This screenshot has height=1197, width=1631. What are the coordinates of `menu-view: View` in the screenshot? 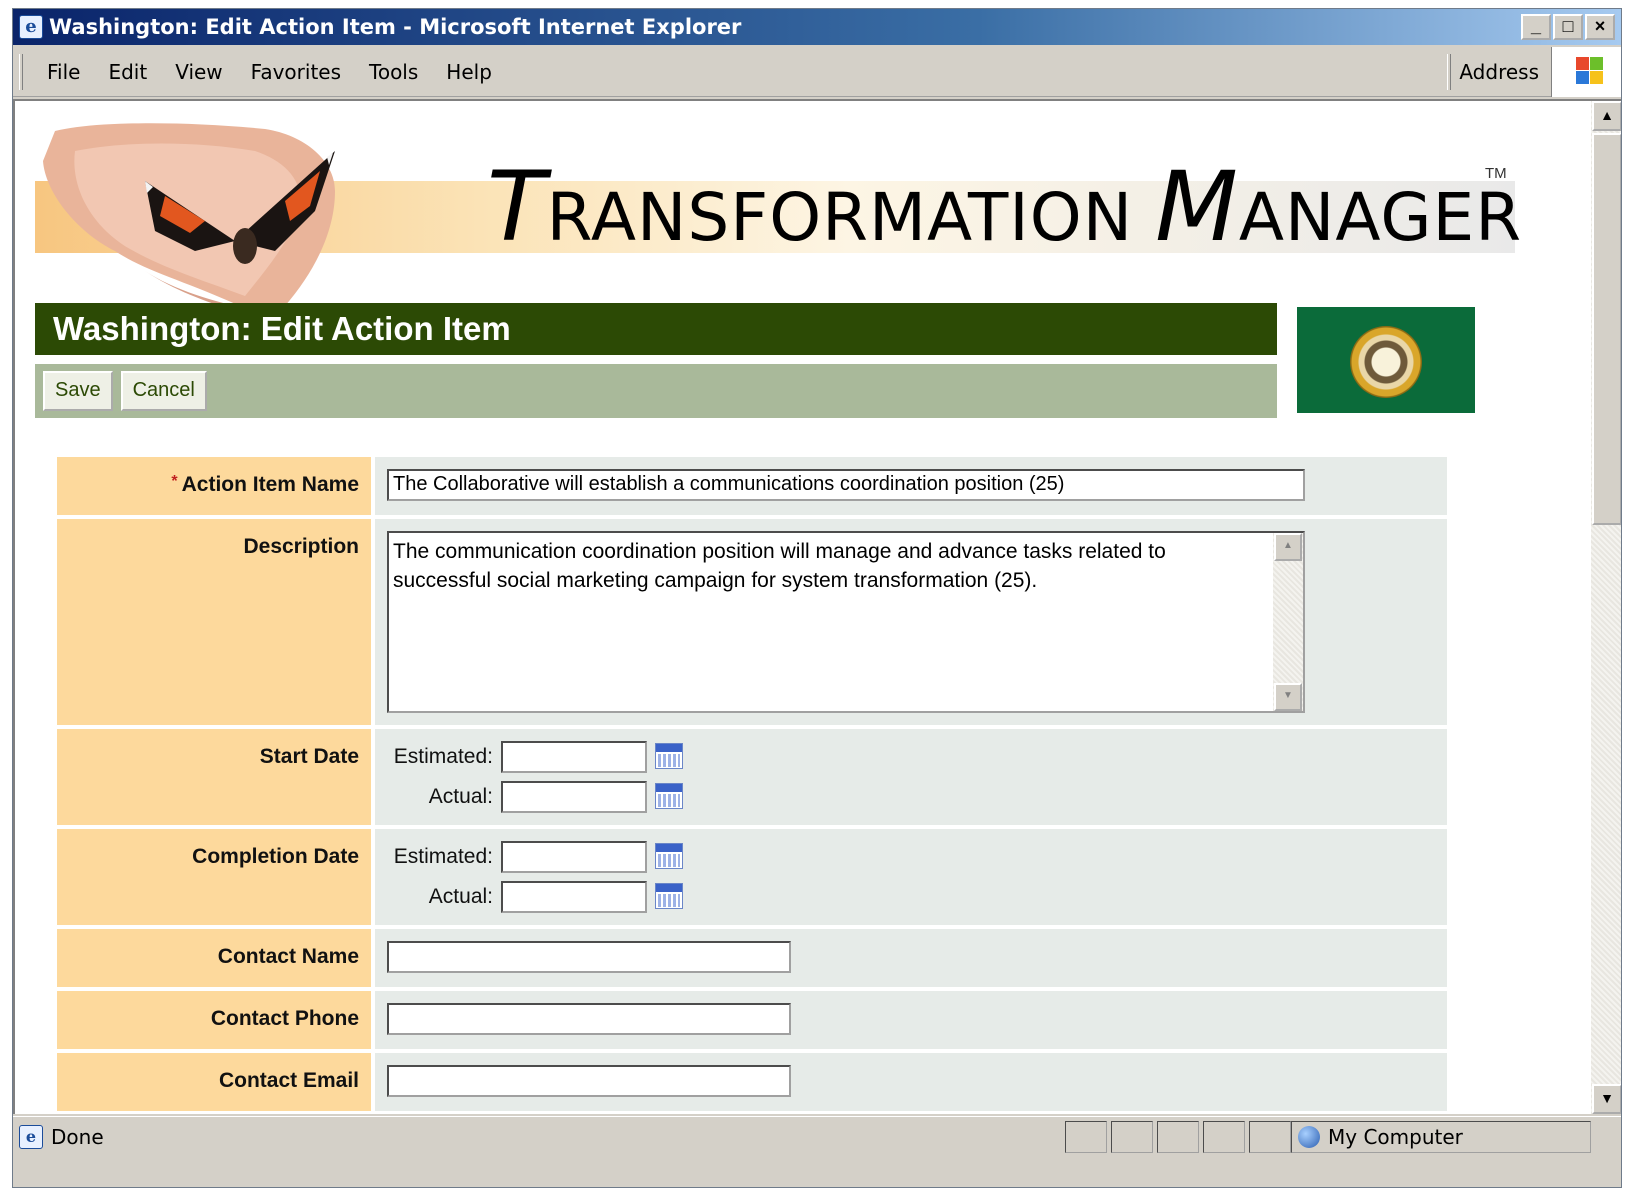 It's located at (198, 72).